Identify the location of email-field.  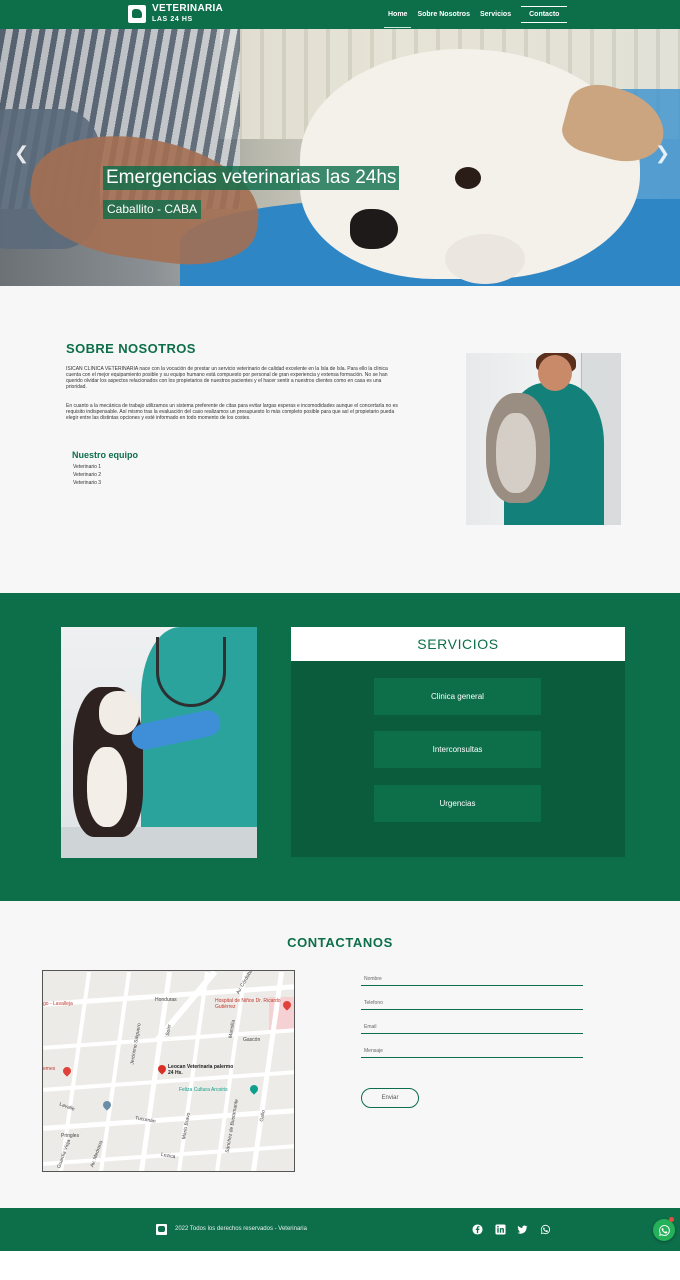
(472, 1022).